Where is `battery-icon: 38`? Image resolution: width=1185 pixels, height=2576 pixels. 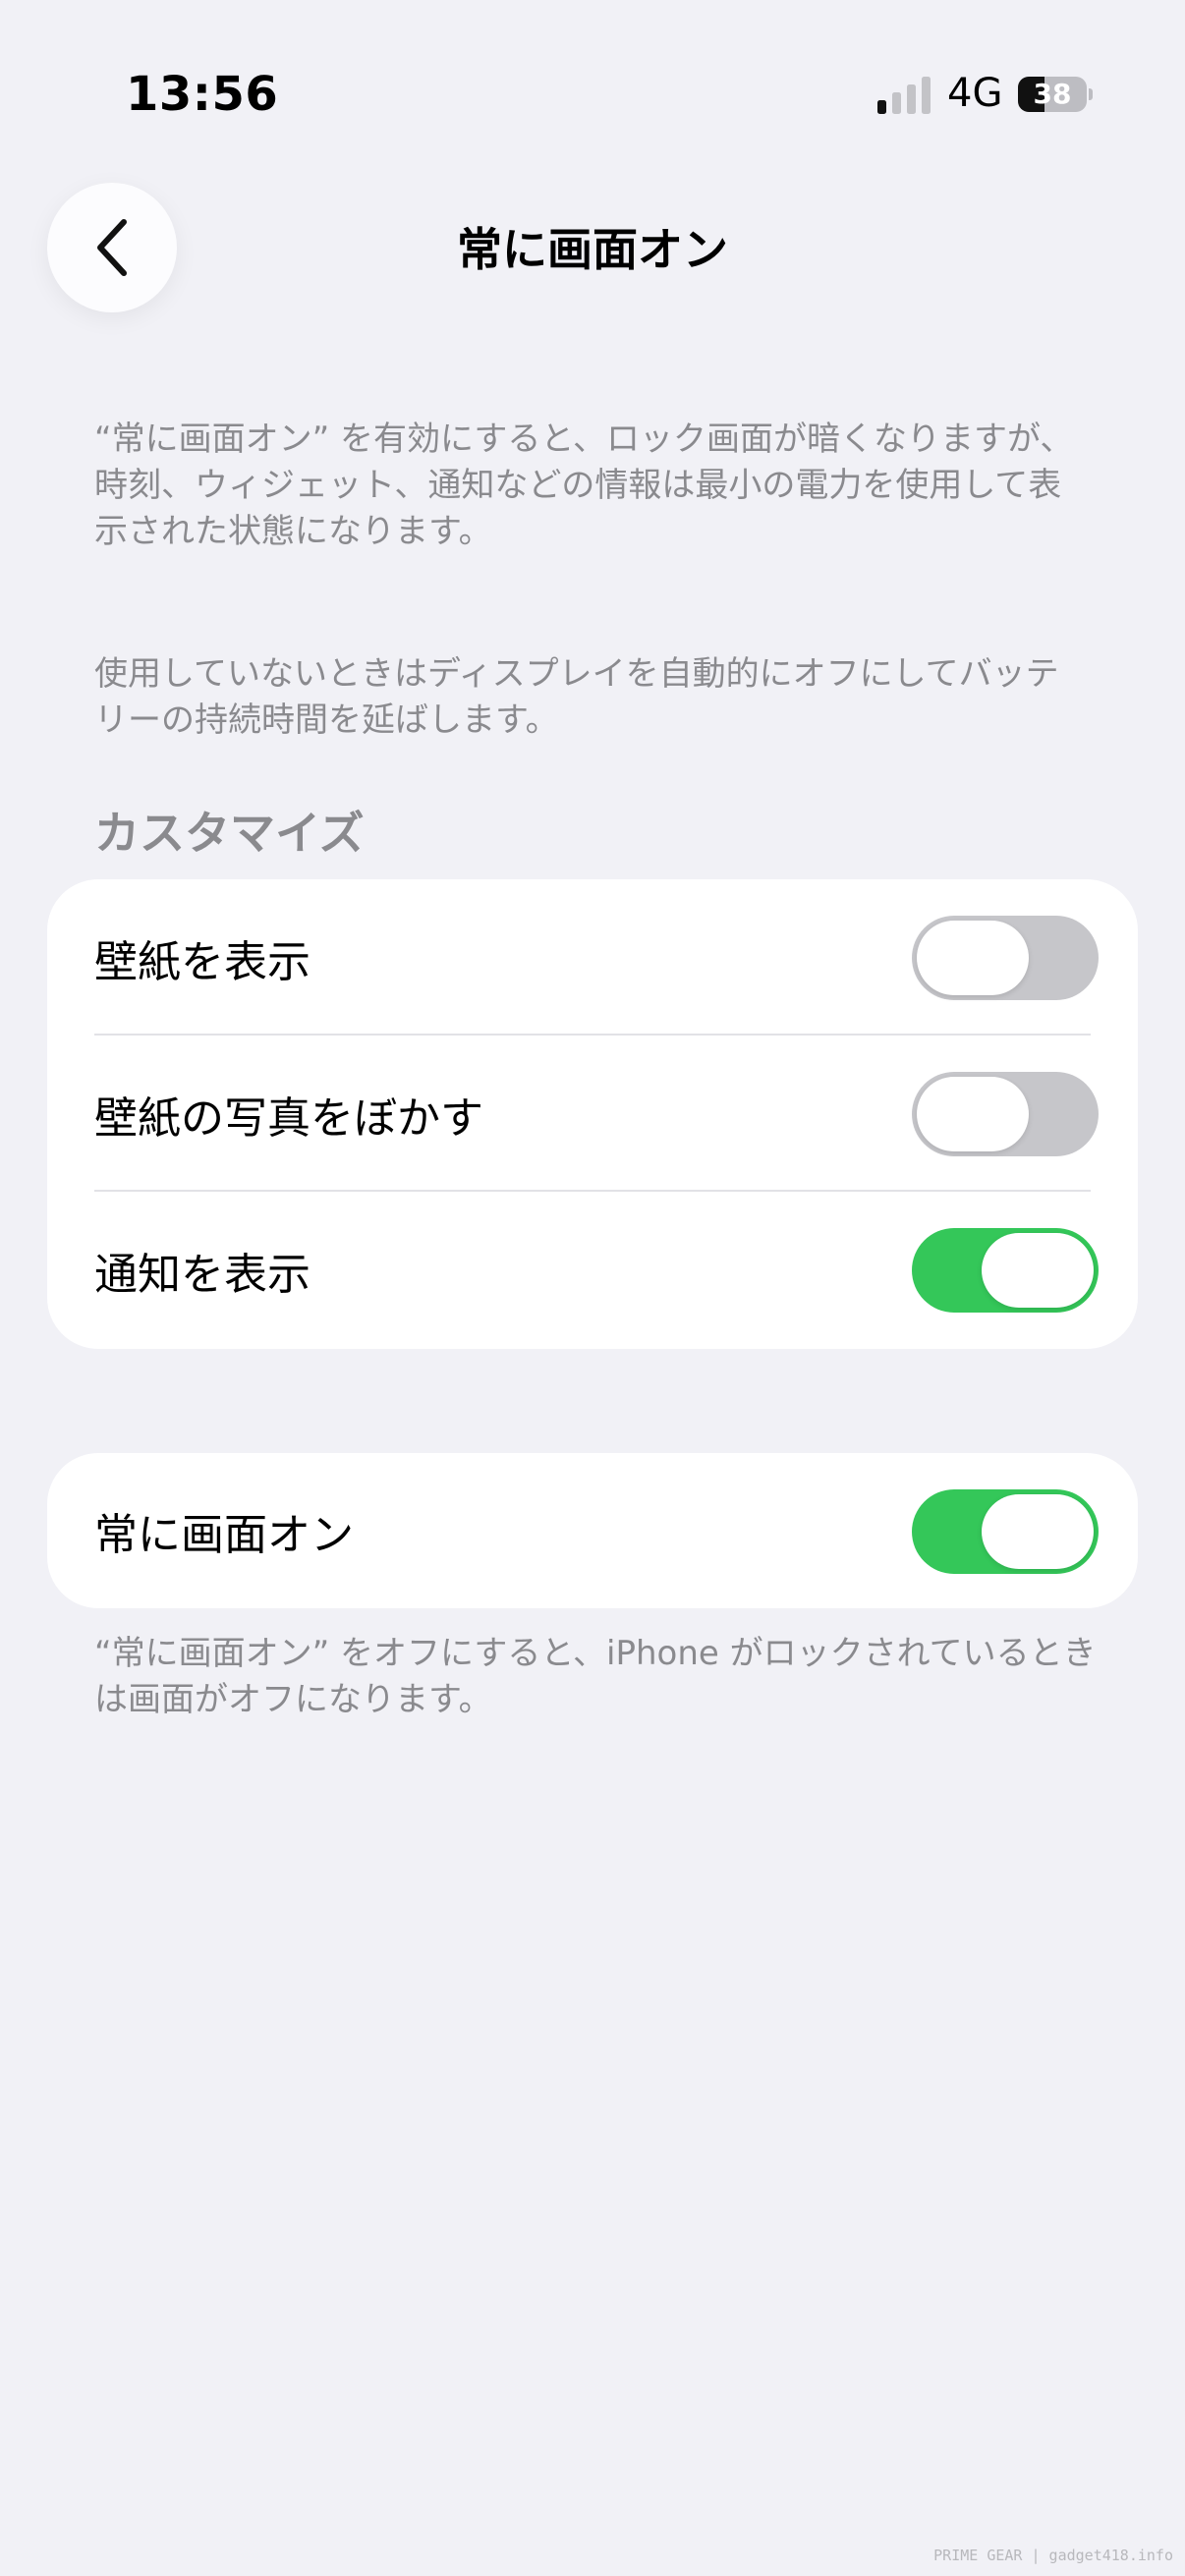
battery-icon: 38 is located at coordinates (1056, 94).